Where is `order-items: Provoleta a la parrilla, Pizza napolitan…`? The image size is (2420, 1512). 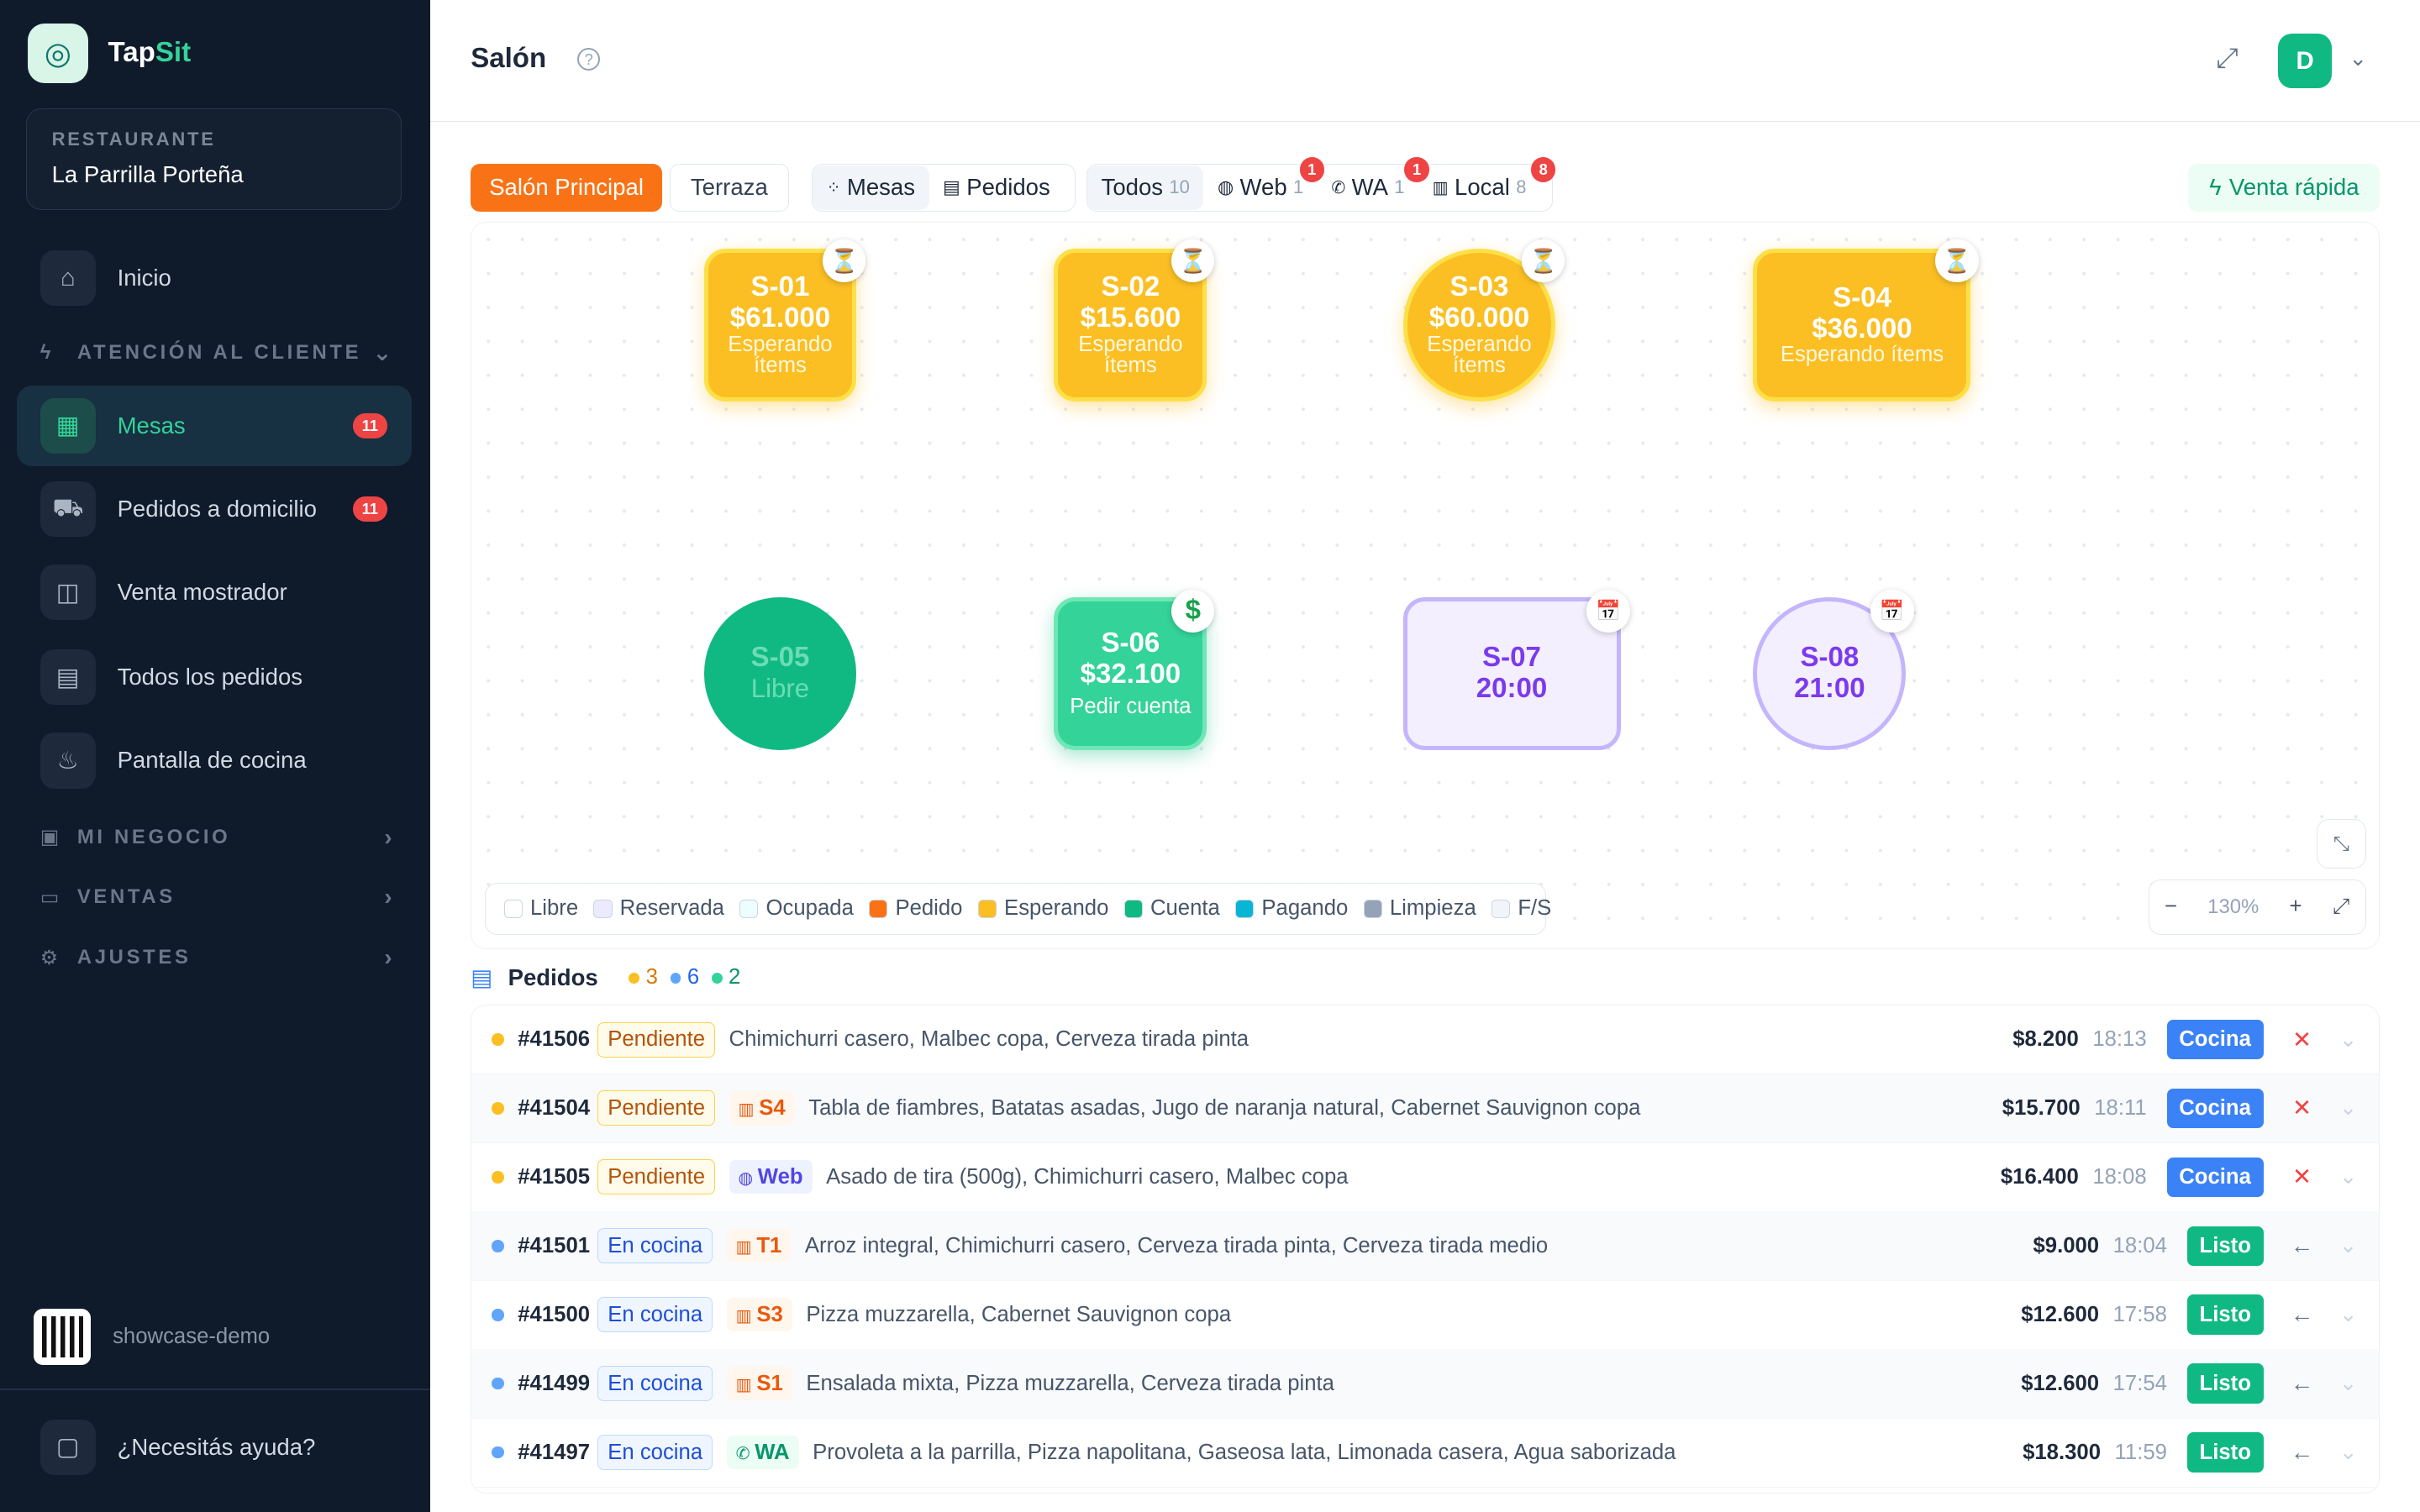 order-items: Provoleta a la parrilla, Pizza napolitan… is located at coordinates (1244, 1452).